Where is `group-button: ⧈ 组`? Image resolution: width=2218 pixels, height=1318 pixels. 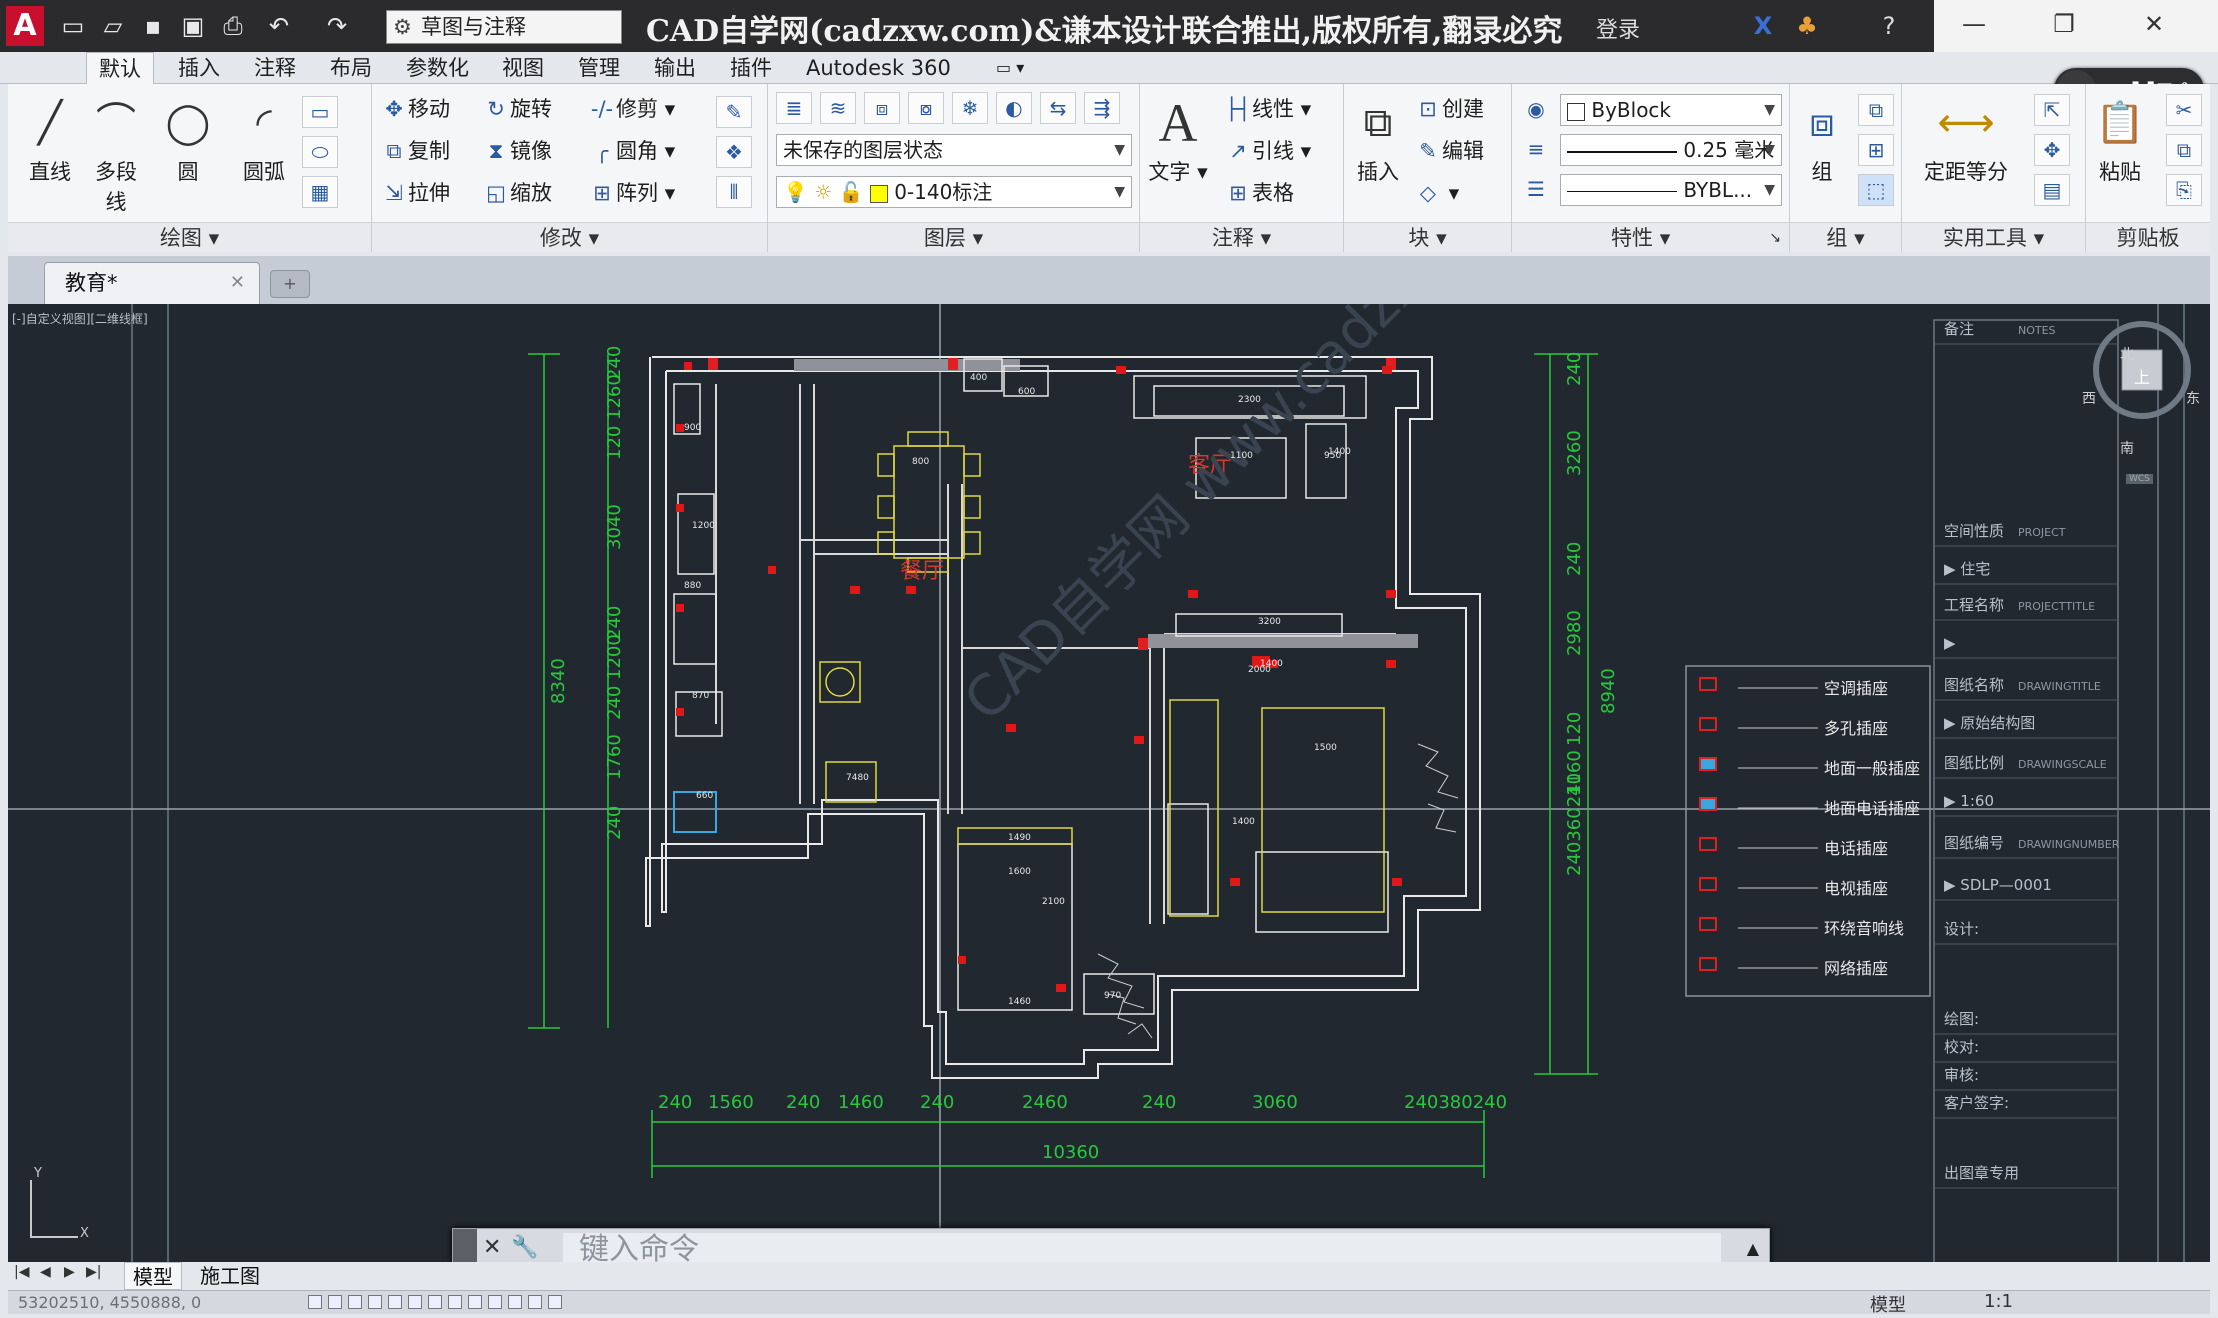
group-button: ⧈ 组 is located at coordinates (1822, 138).